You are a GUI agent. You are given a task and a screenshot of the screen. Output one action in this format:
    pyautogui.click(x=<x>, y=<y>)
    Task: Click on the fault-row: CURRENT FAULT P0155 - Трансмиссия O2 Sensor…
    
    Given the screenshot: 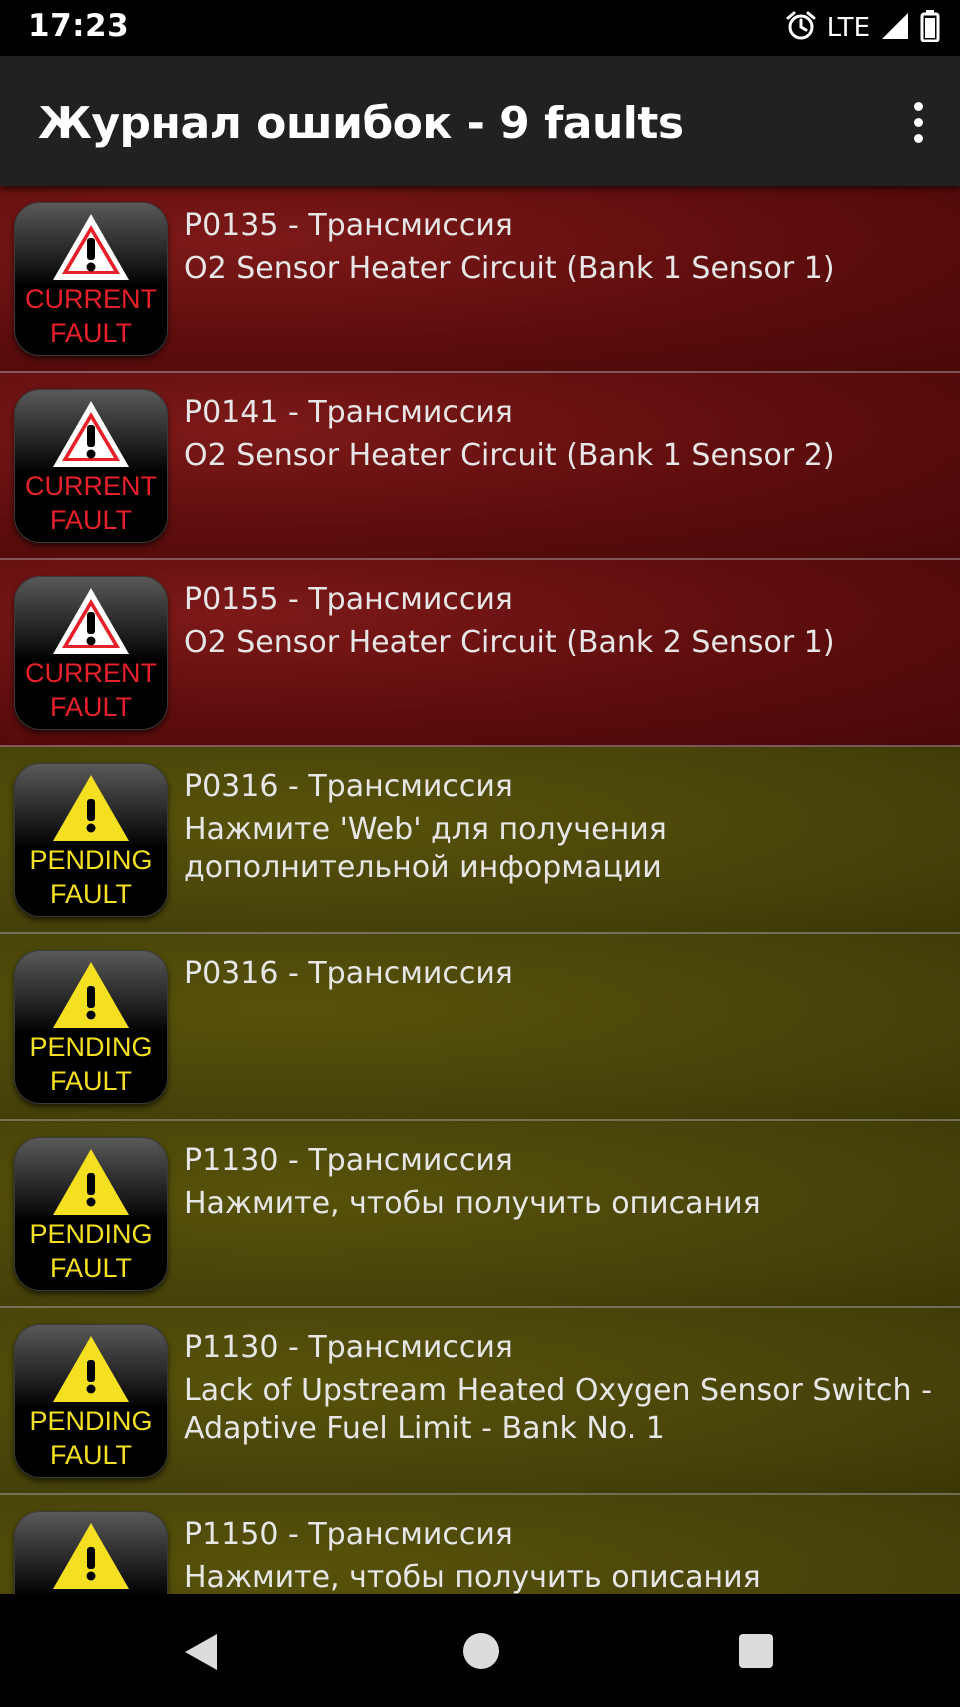 What is the action you would take?
    pyautogui.click(x=480, y=653)
    